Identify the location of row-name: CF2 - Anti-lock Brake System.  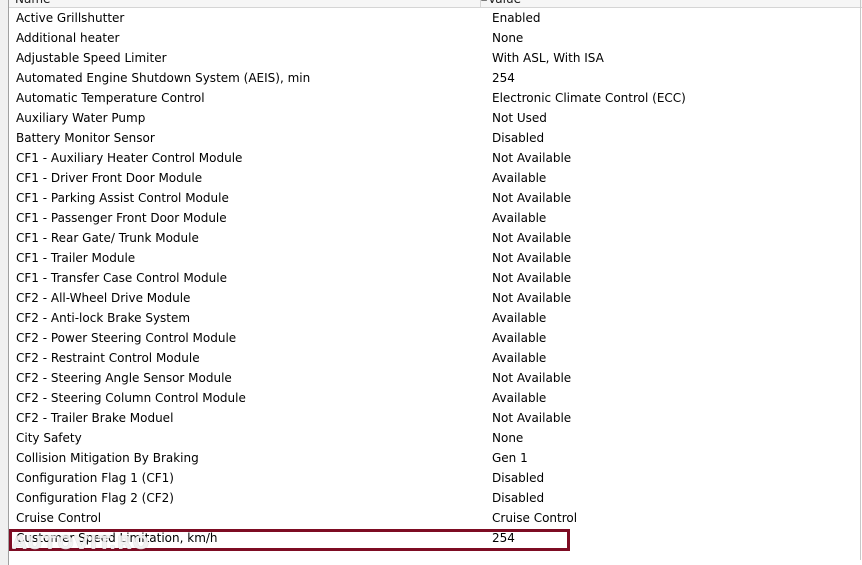
(103, 318).